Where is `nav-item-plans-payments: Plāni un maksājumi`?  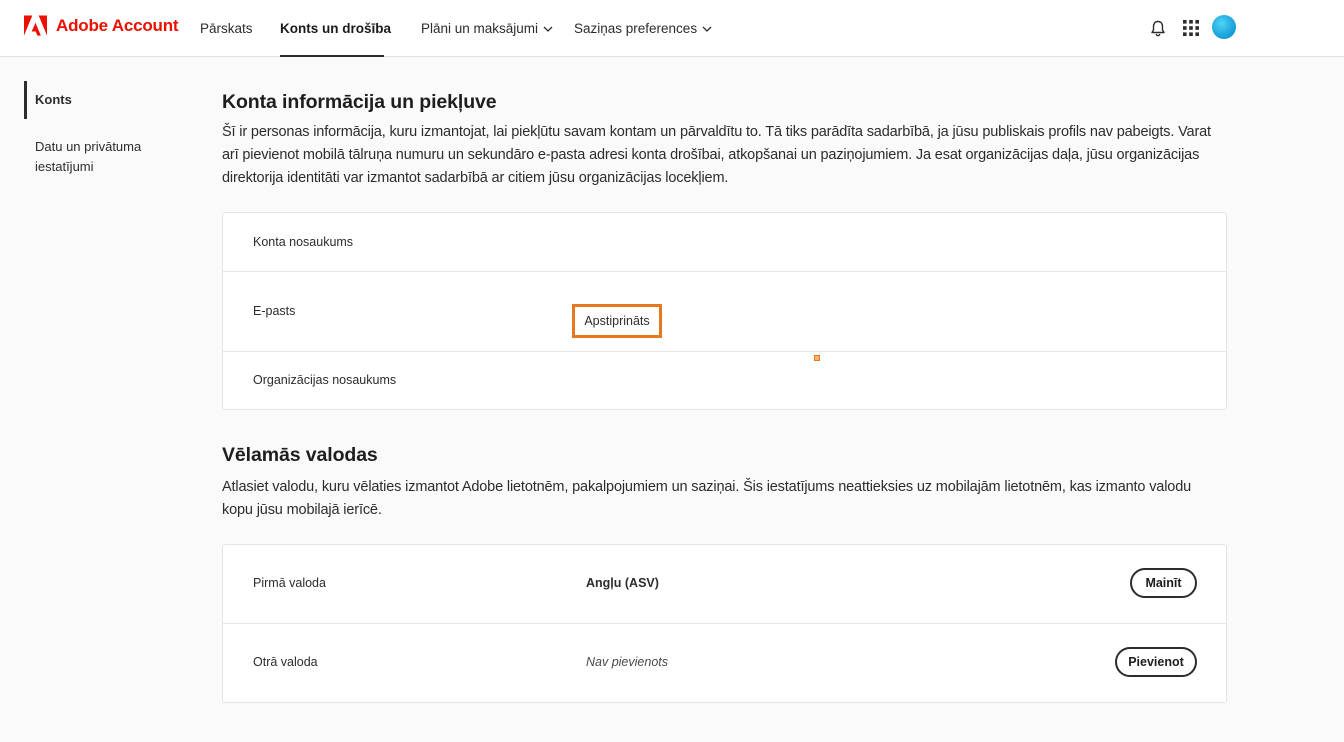 nav-item-plans-payments: Plāni un maksājumi is located at coordinates (487, 28).